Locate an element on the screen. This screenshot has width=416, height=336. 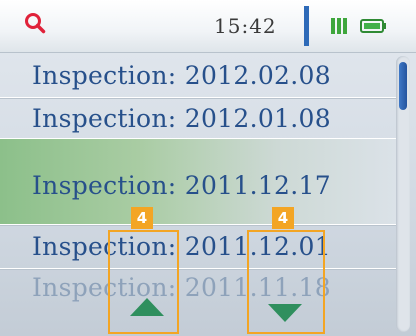
annotation-box-scroll-up is located at coordinates (143, 282).